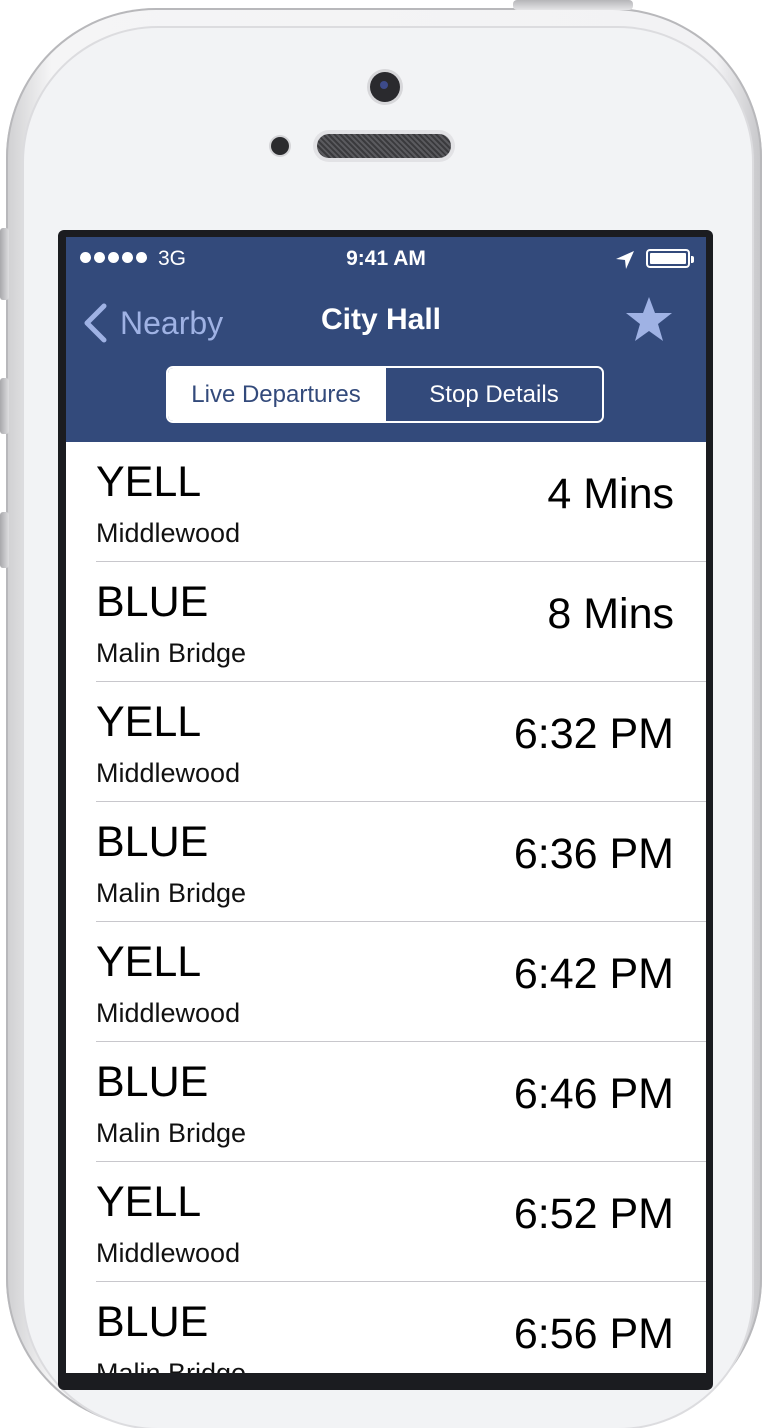 The width and height of the screenshot is (763, 1428). Describe the element at coordinates (4, 264) in the screenshot. I see `mute-switch` at that location.